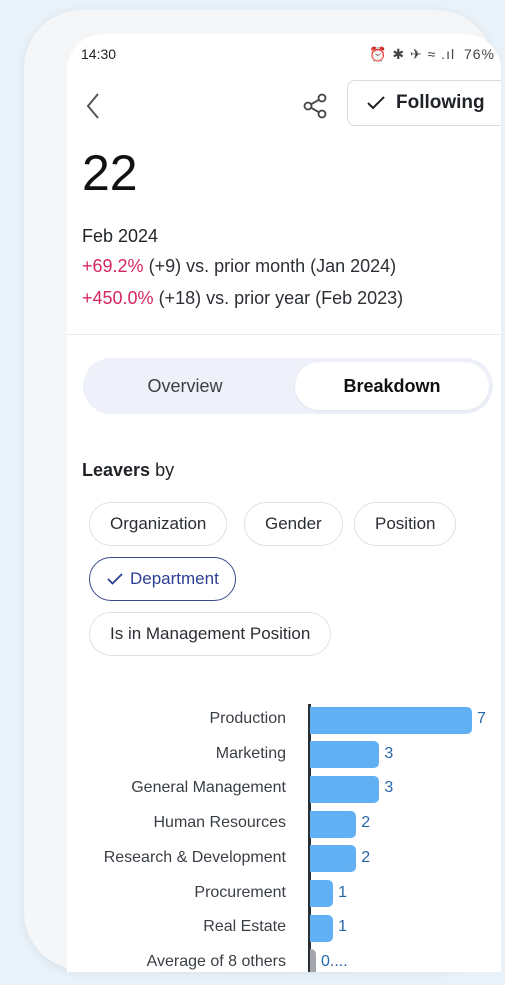 This screenshot has width=505, height=985. Describe the element at coordinates (216, 961) in the screenshot. I see `category-label: Average of 8 others` at that location.